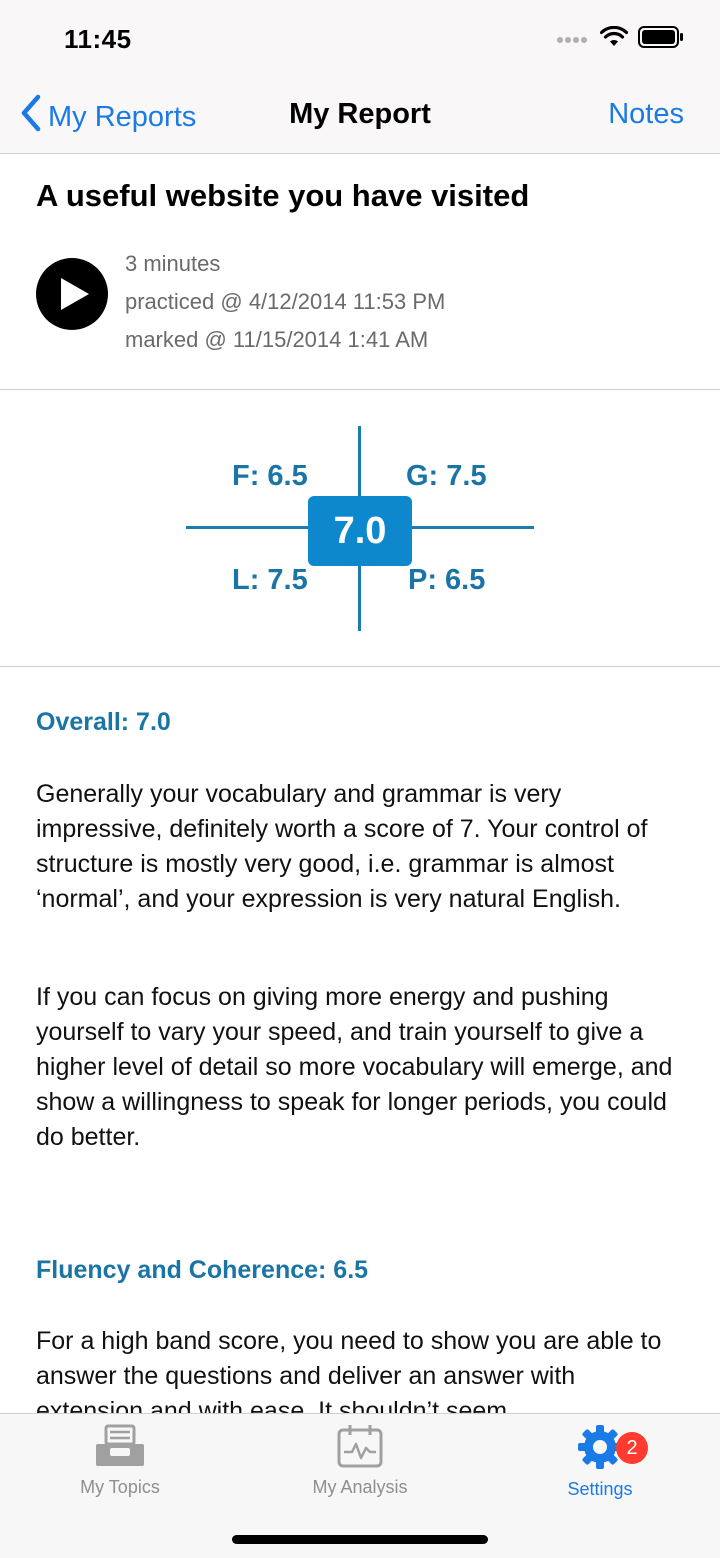 This screenshot has height=1558, width=720. I want to click on duration-text: 3 minutes, so click(173, 263).